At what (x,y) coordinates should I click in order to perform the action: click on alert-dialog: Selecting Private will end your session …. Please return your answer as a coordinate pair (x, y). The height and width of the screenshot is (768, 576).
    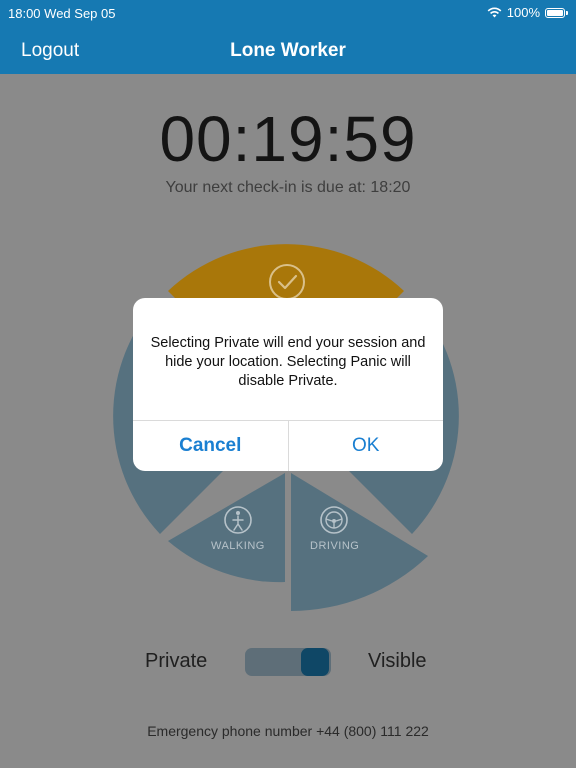
    Looking at the image, I should click on (288, 384).